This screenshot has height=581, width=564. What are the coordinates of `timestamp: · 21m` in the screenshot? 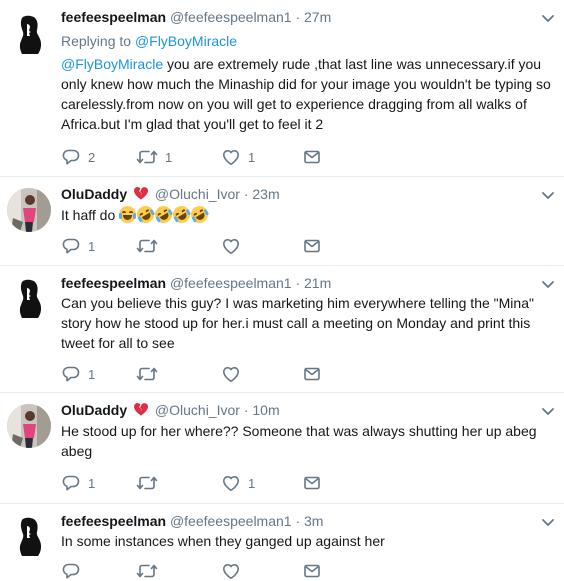 It's located at (313, 283).